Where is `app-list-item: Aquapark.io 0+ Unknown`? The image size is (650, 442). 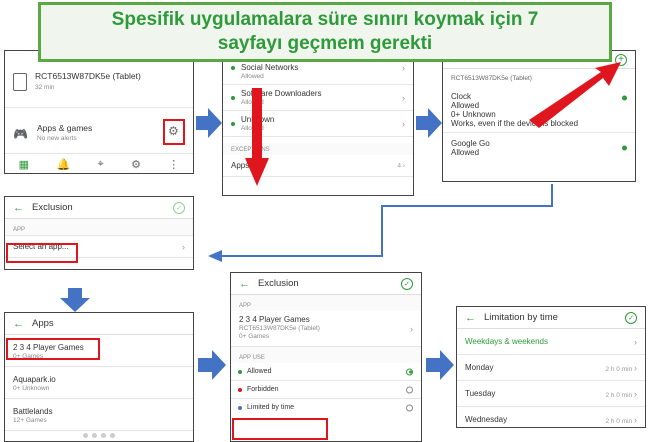 app-list-item: Aquapark.io 0+ Unknown is located at coordinates (99, 383).